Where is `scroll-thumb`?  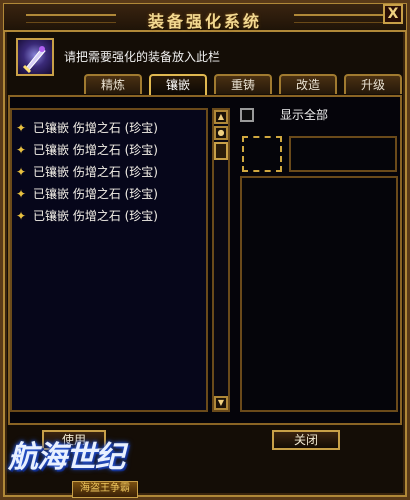 scroll-thumb is located at coordinates (221, 151).